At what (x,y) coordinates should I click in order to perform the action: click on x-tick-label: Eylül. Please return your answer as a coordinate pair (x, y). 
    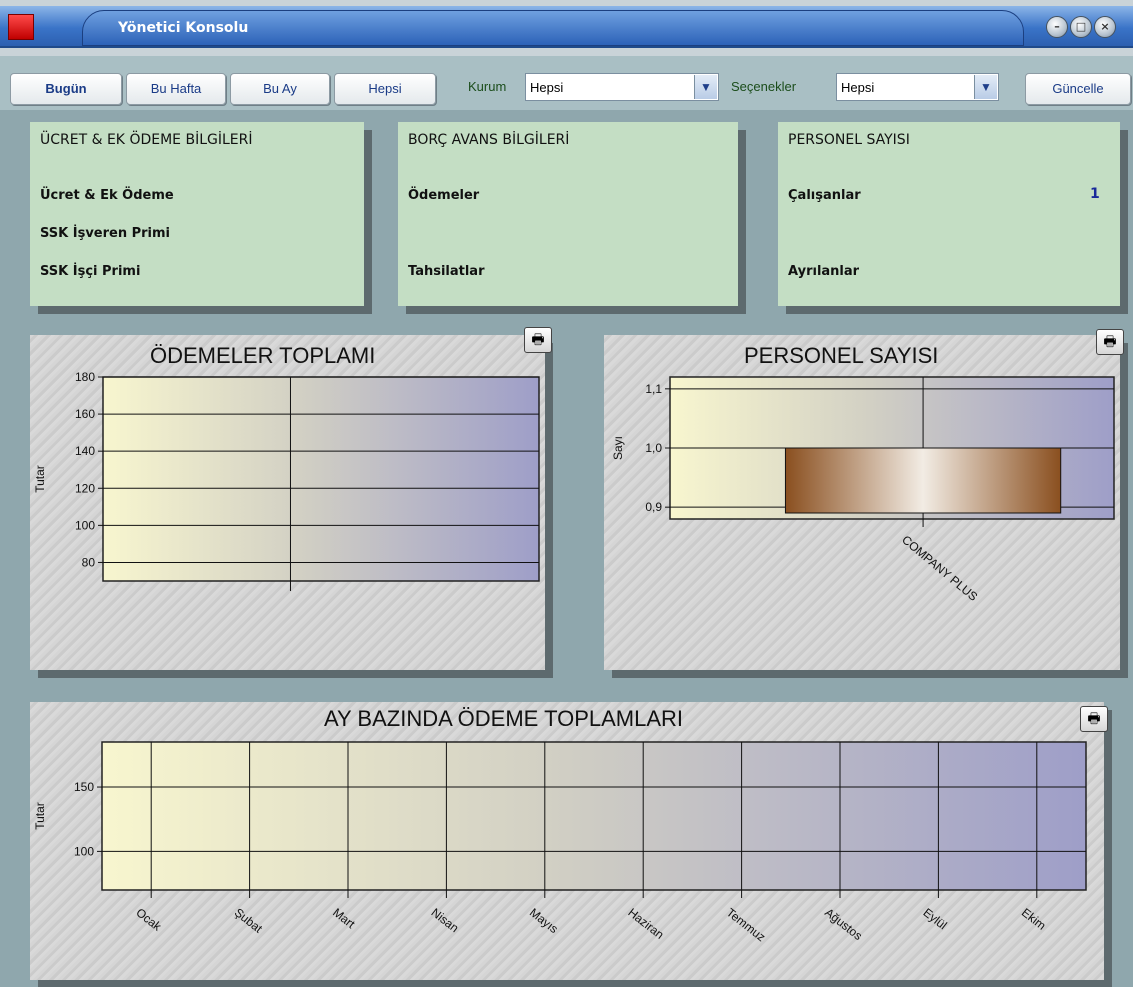
    Looking at the image, I should click on (935, 918).